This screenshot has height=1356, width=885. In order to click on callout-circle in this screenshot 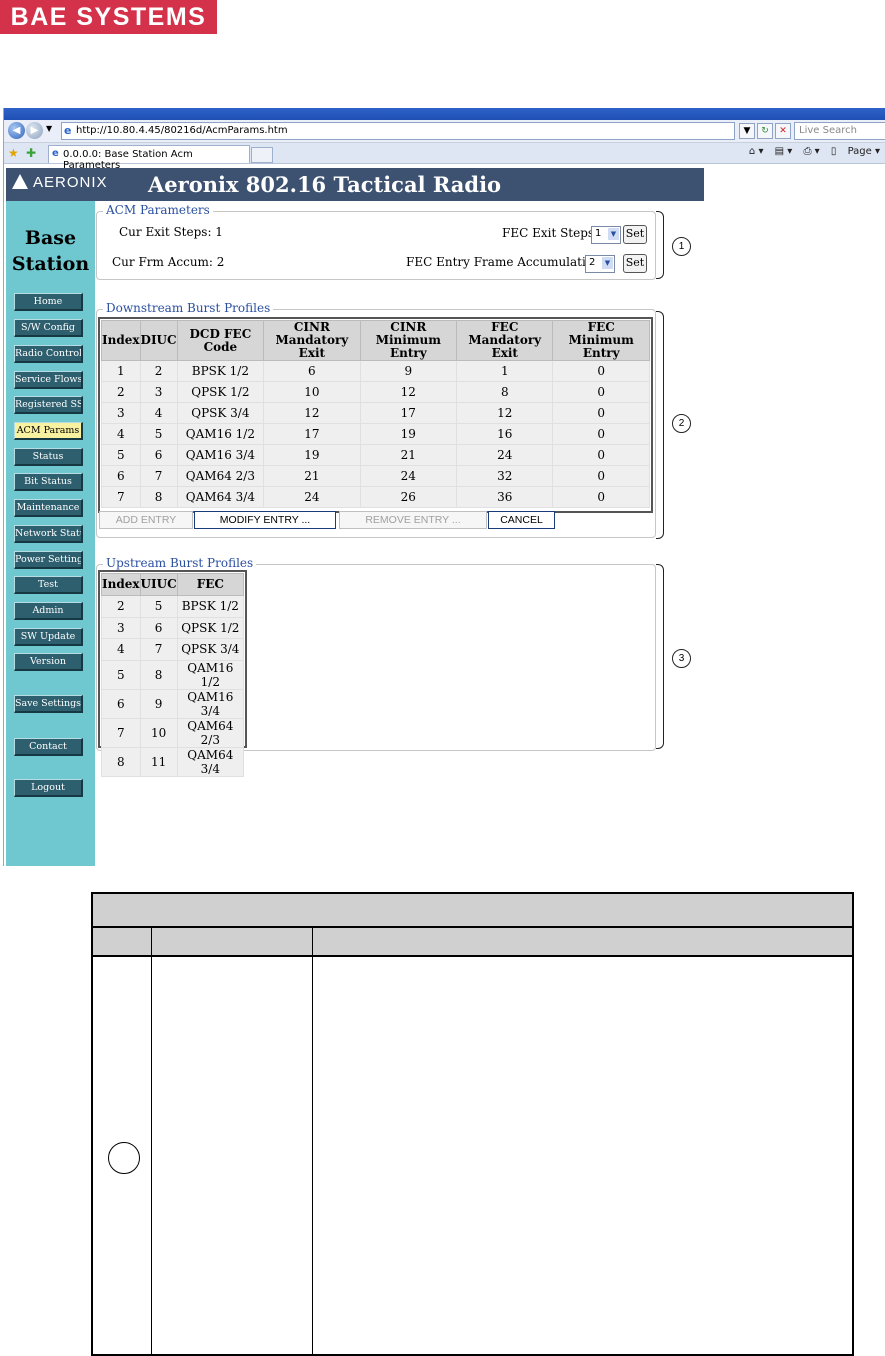, I will do `click(124, 1158)`.